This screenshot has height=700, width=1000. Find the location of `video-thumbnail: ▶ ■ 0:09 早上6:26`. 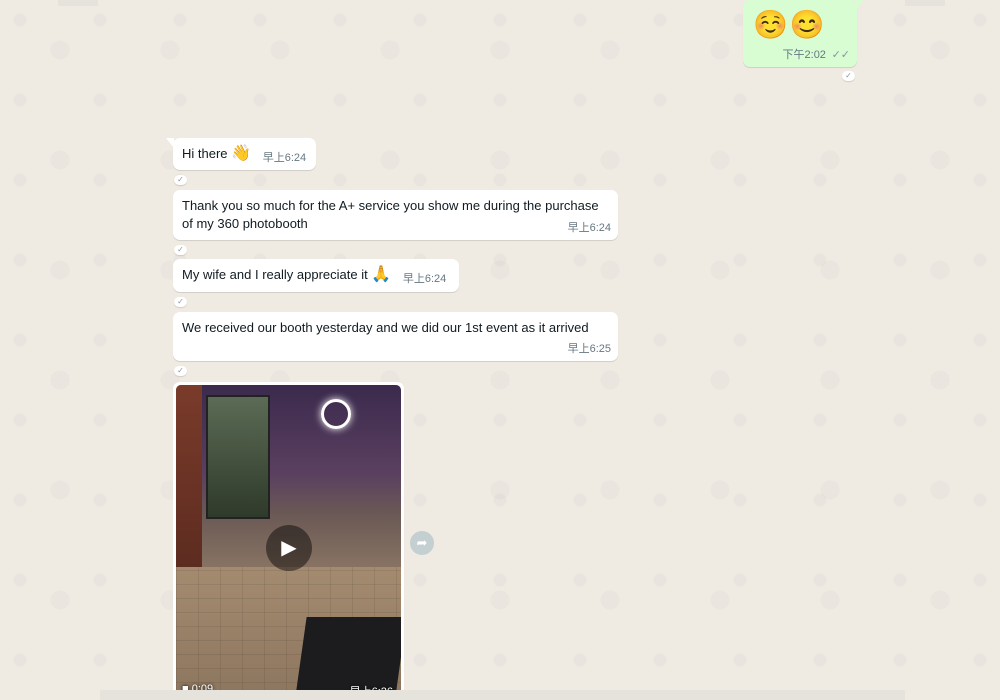

video-thumbnail: ▶ ■ 0:09 早上6:26 is located at coordinates (288, 541).